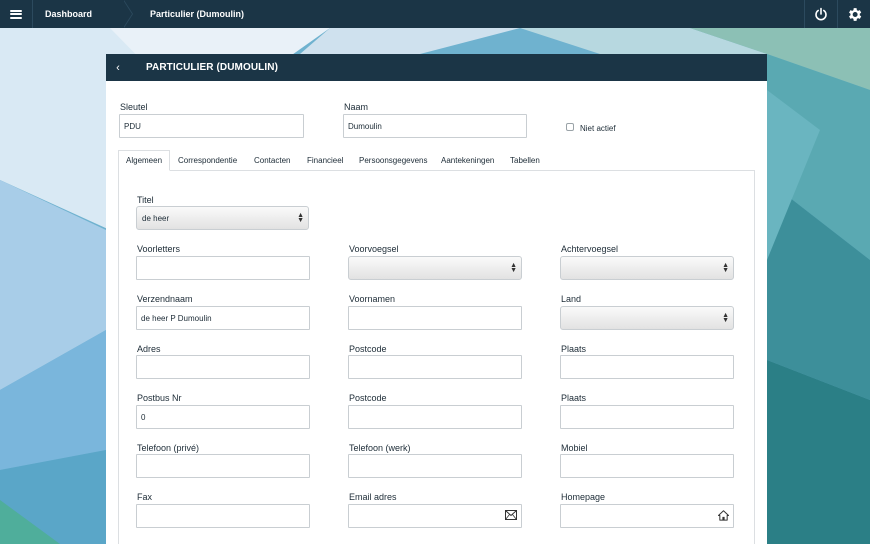  Describe the element at coordinates (223, 466) in the screenshot. I see `telefoon-prive-input` at that location.